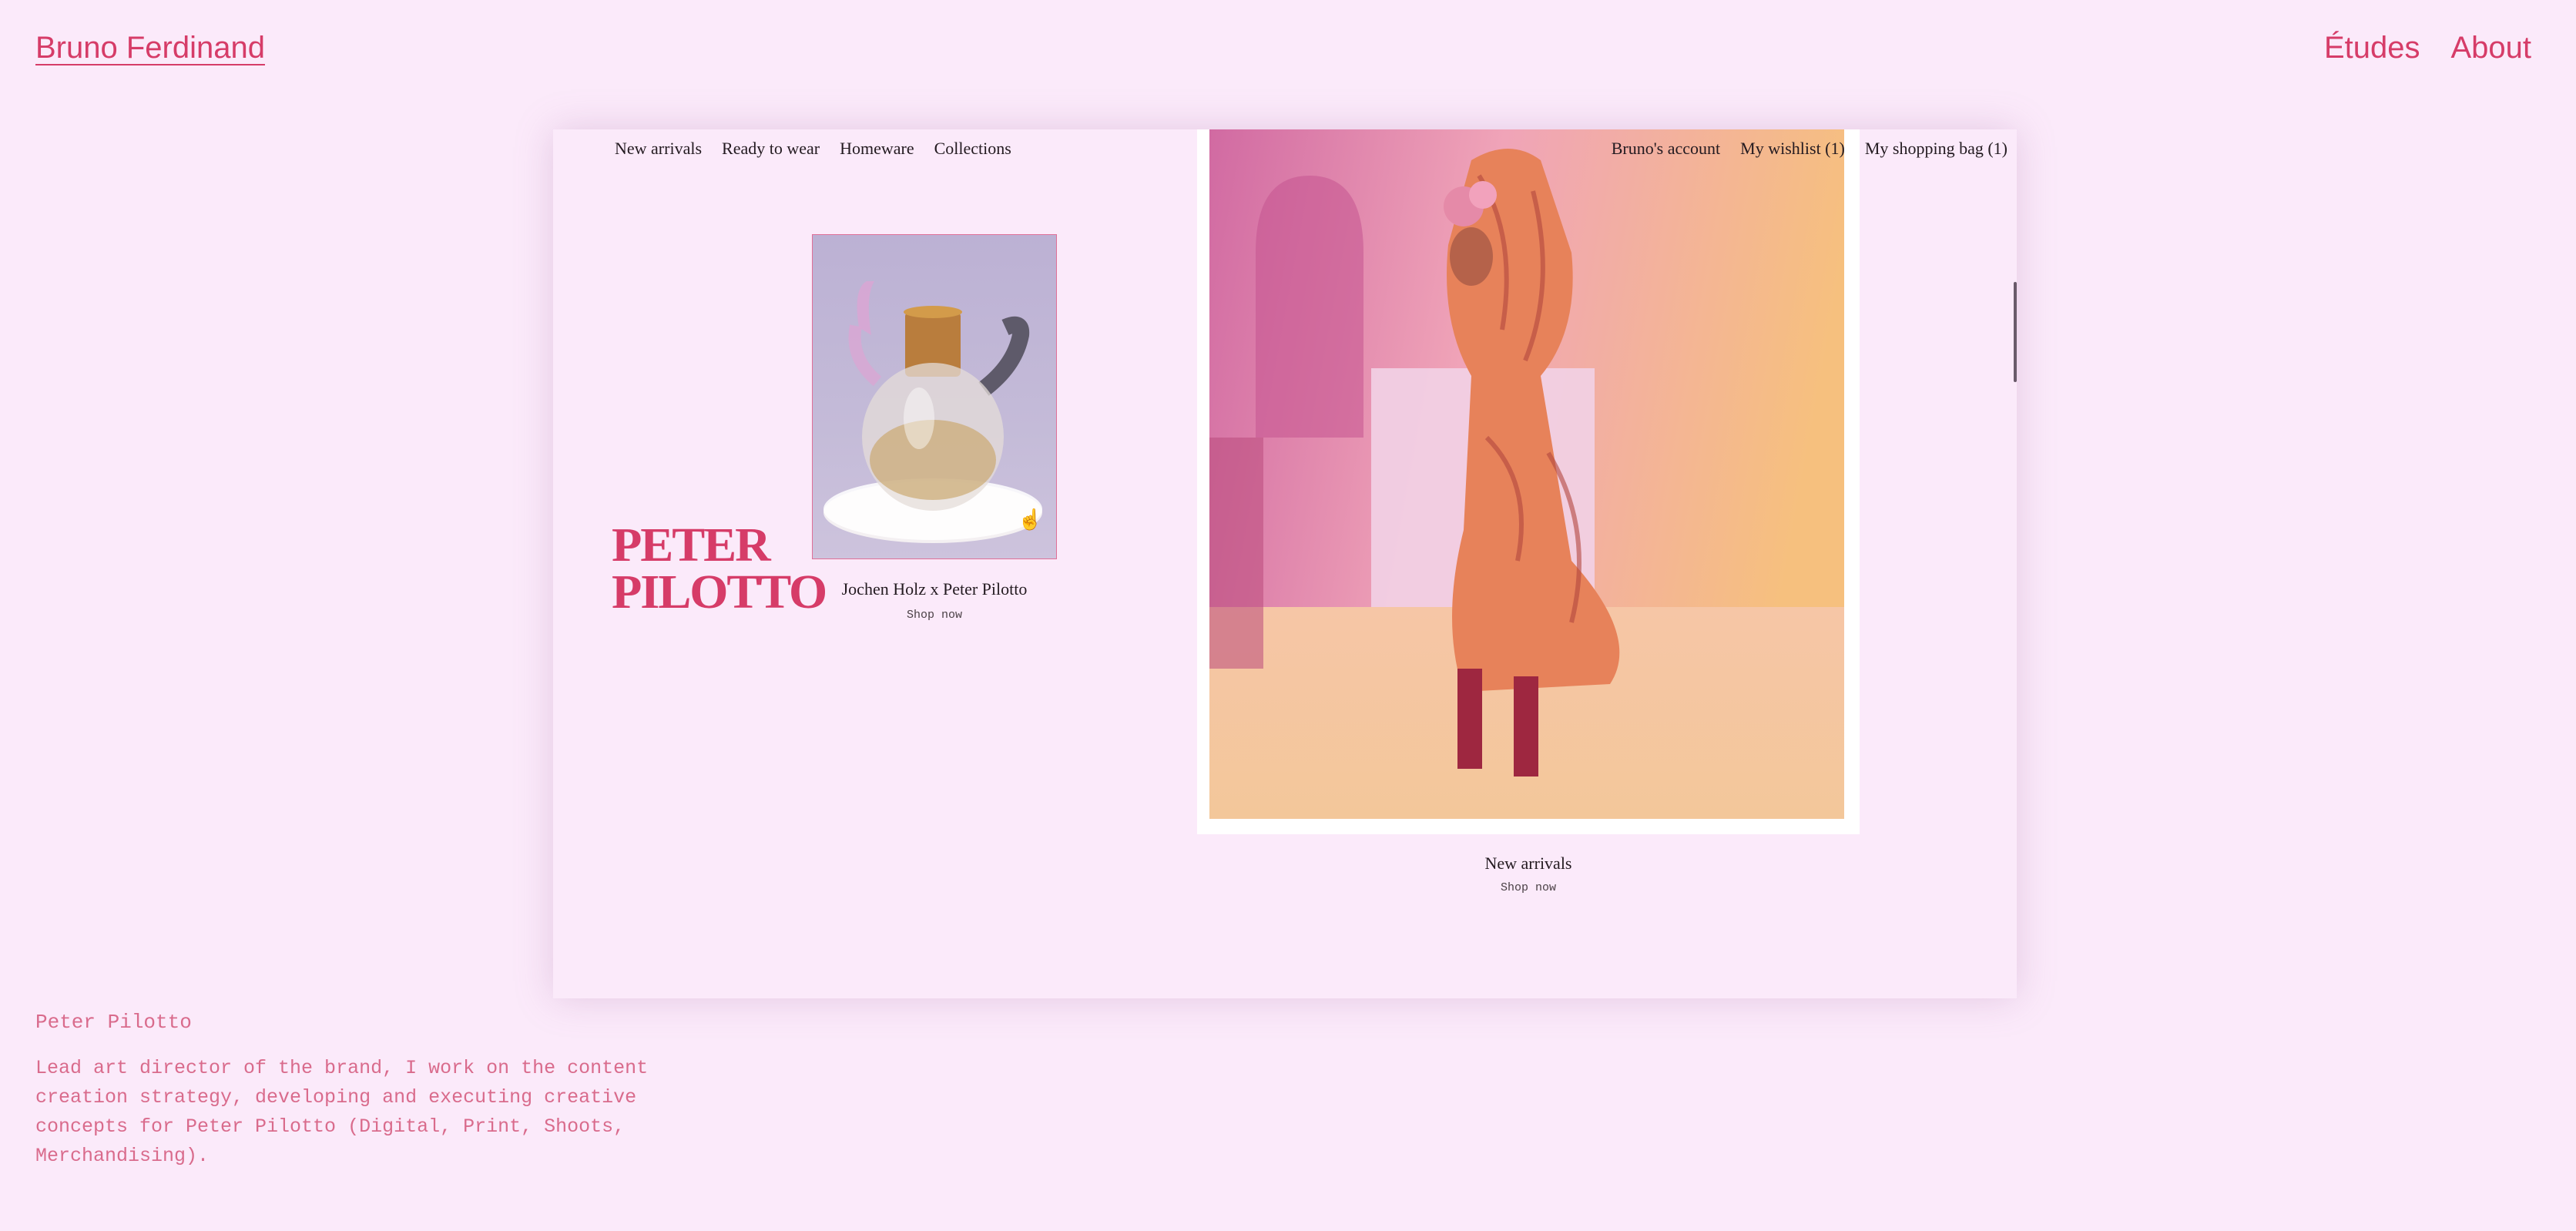 This screenshot has height=1231, width=2576. I want to click on preview-scrollbar-thumb, so click(2015, 332).